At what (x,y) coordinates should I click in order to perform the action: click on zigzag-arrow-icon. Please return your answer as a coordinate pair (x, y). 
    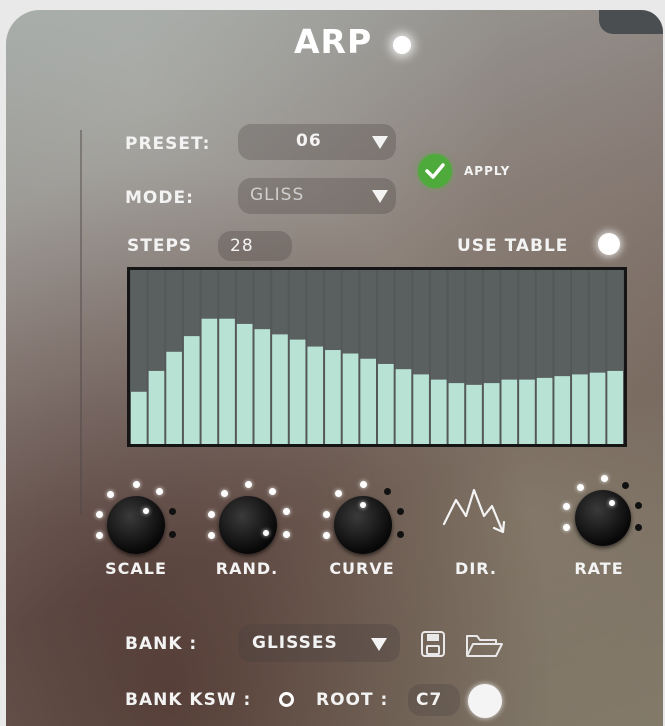
    Looking at the image, I should click on (474, 511).